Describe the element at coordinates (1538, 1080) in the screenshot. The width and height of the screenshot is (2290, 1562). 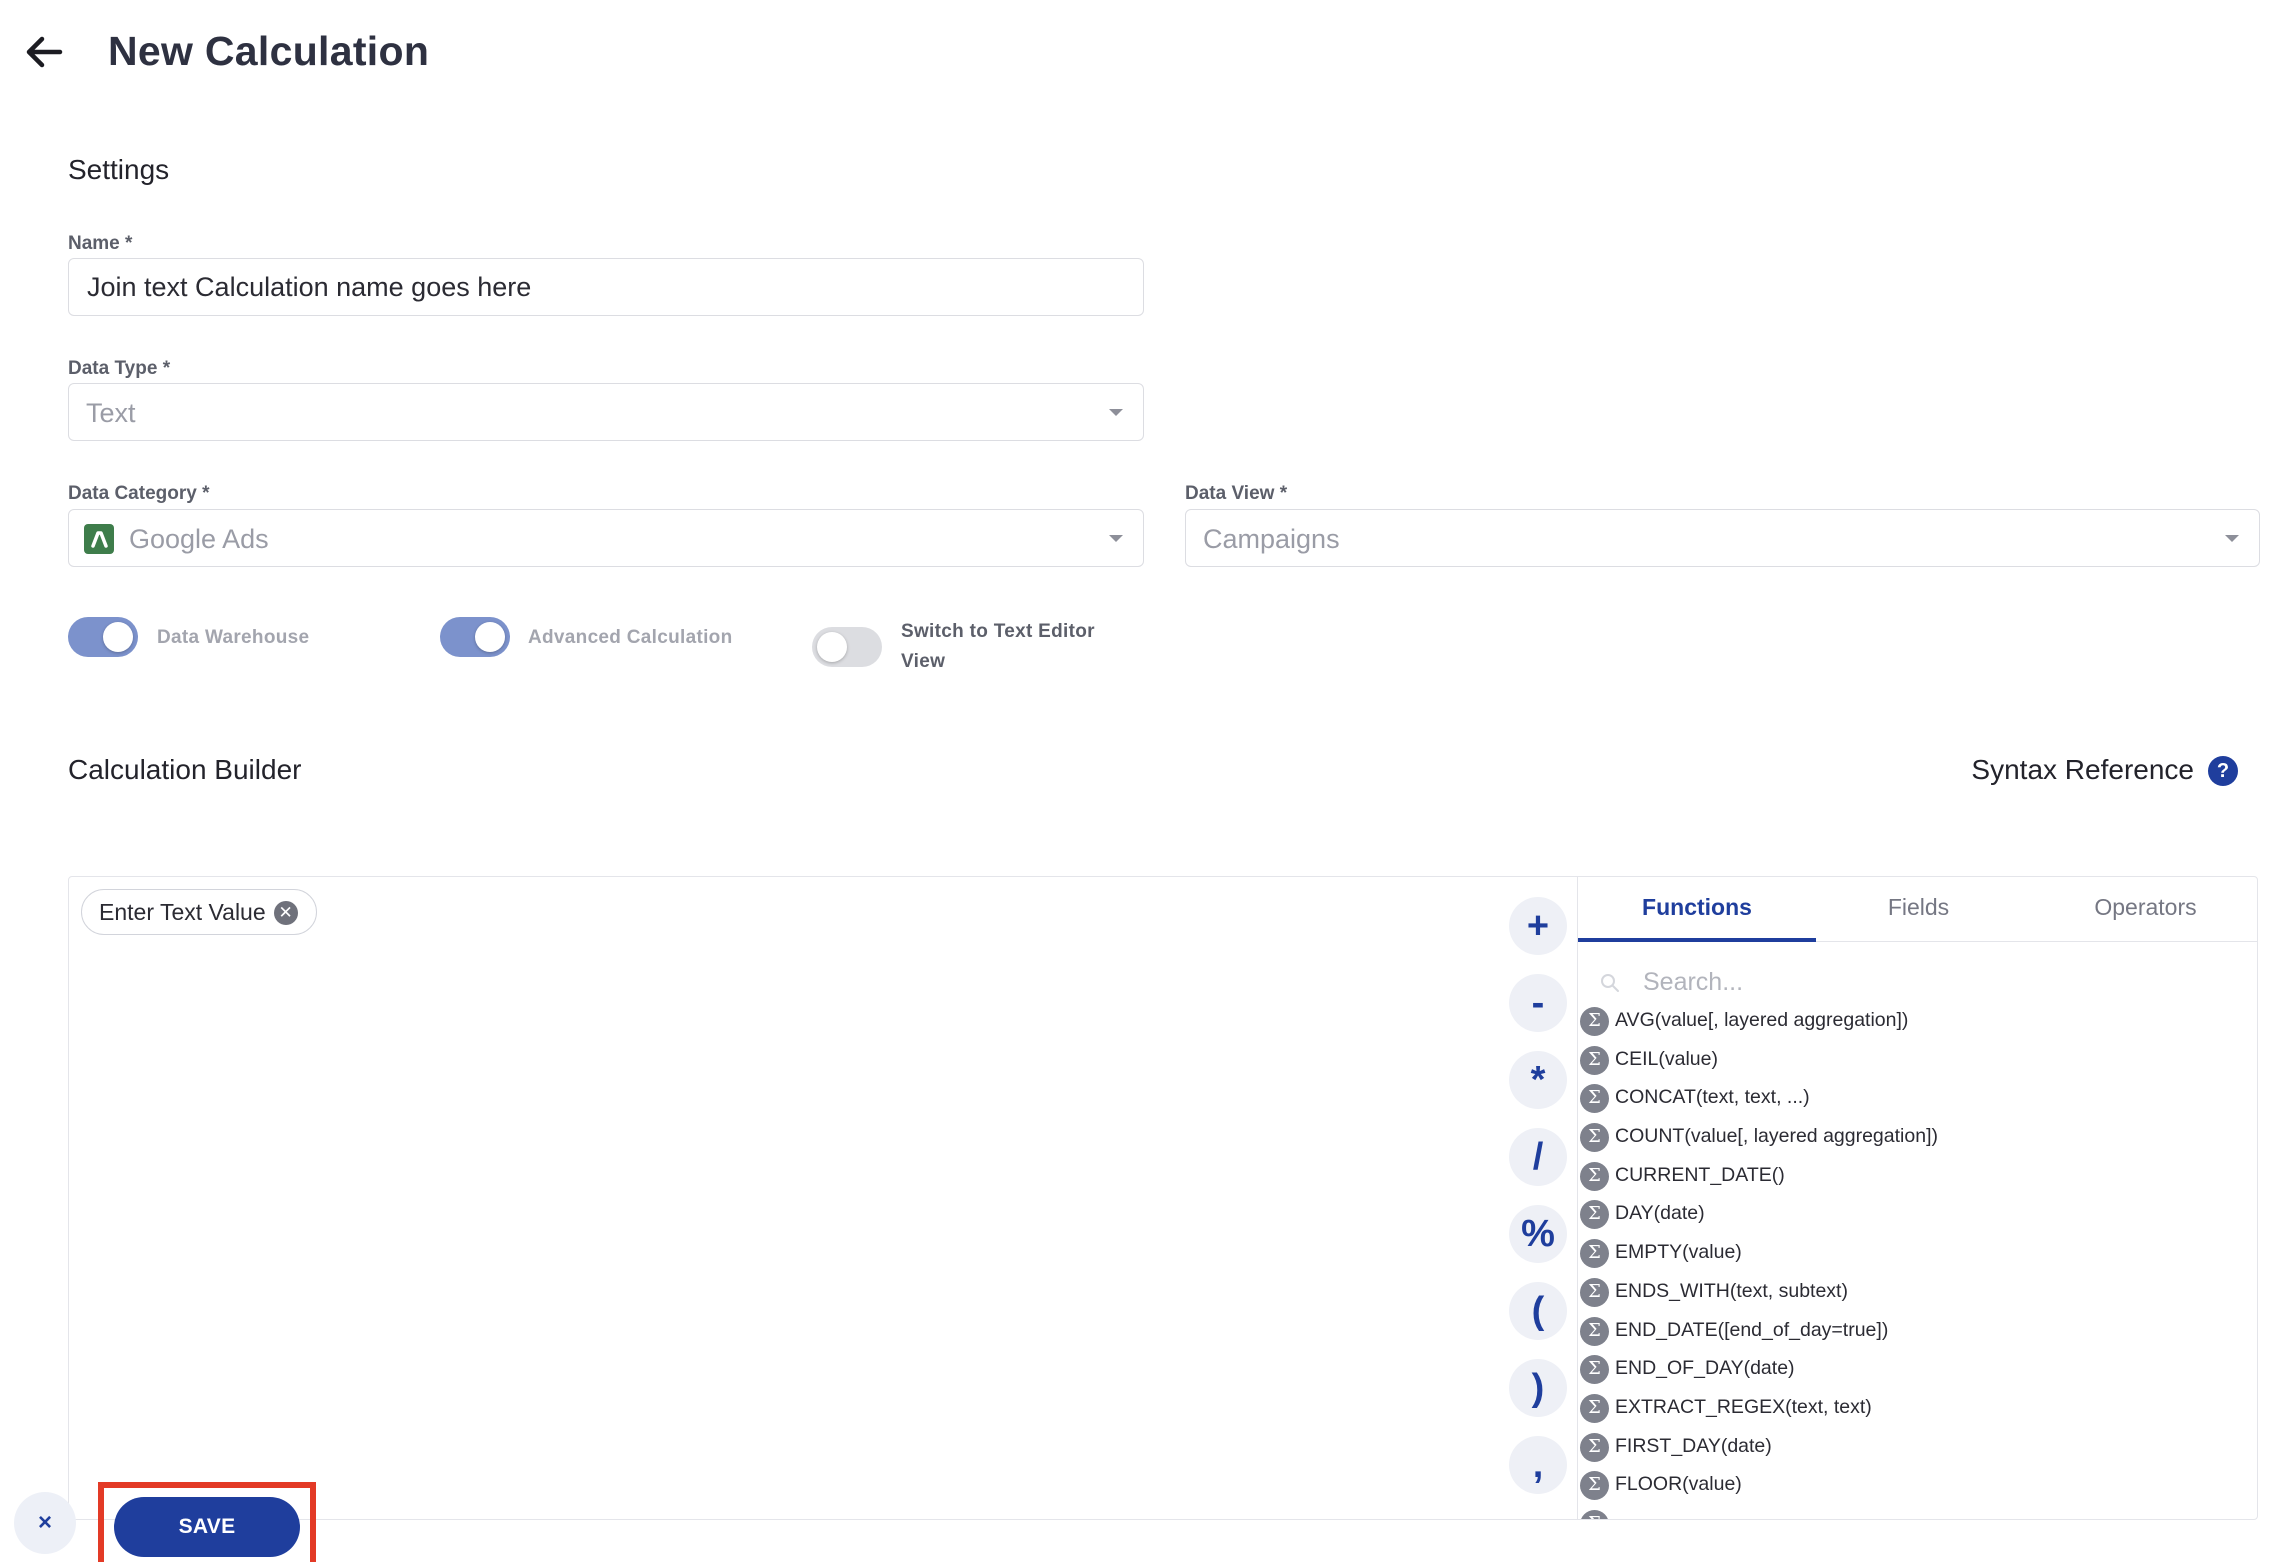
I see `operator-multiply-button: *` at that location.